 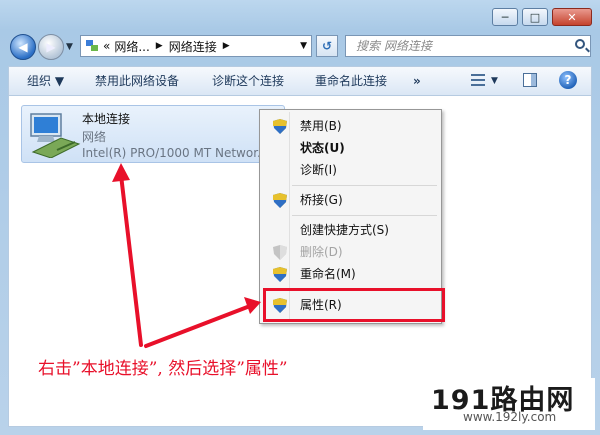 I want to click on arrow-to-connection, so click(x=131, y=260).